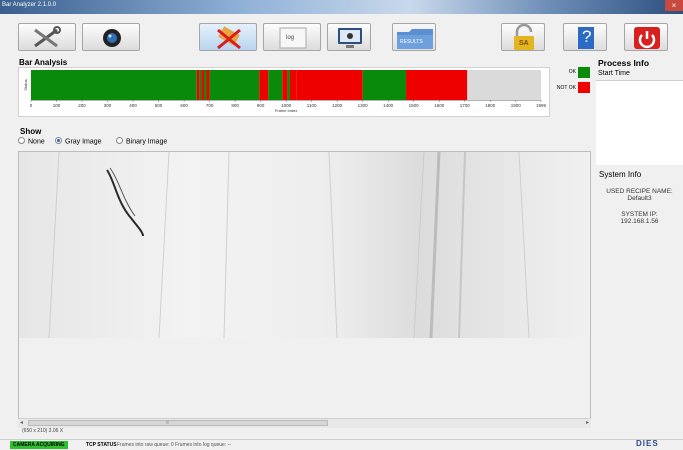 The image size is (683, 450). What do you see at coordinates (159, 105) in the screenshot?
I see `x-tick-label-5: 500` at bounding box center [159, 105].